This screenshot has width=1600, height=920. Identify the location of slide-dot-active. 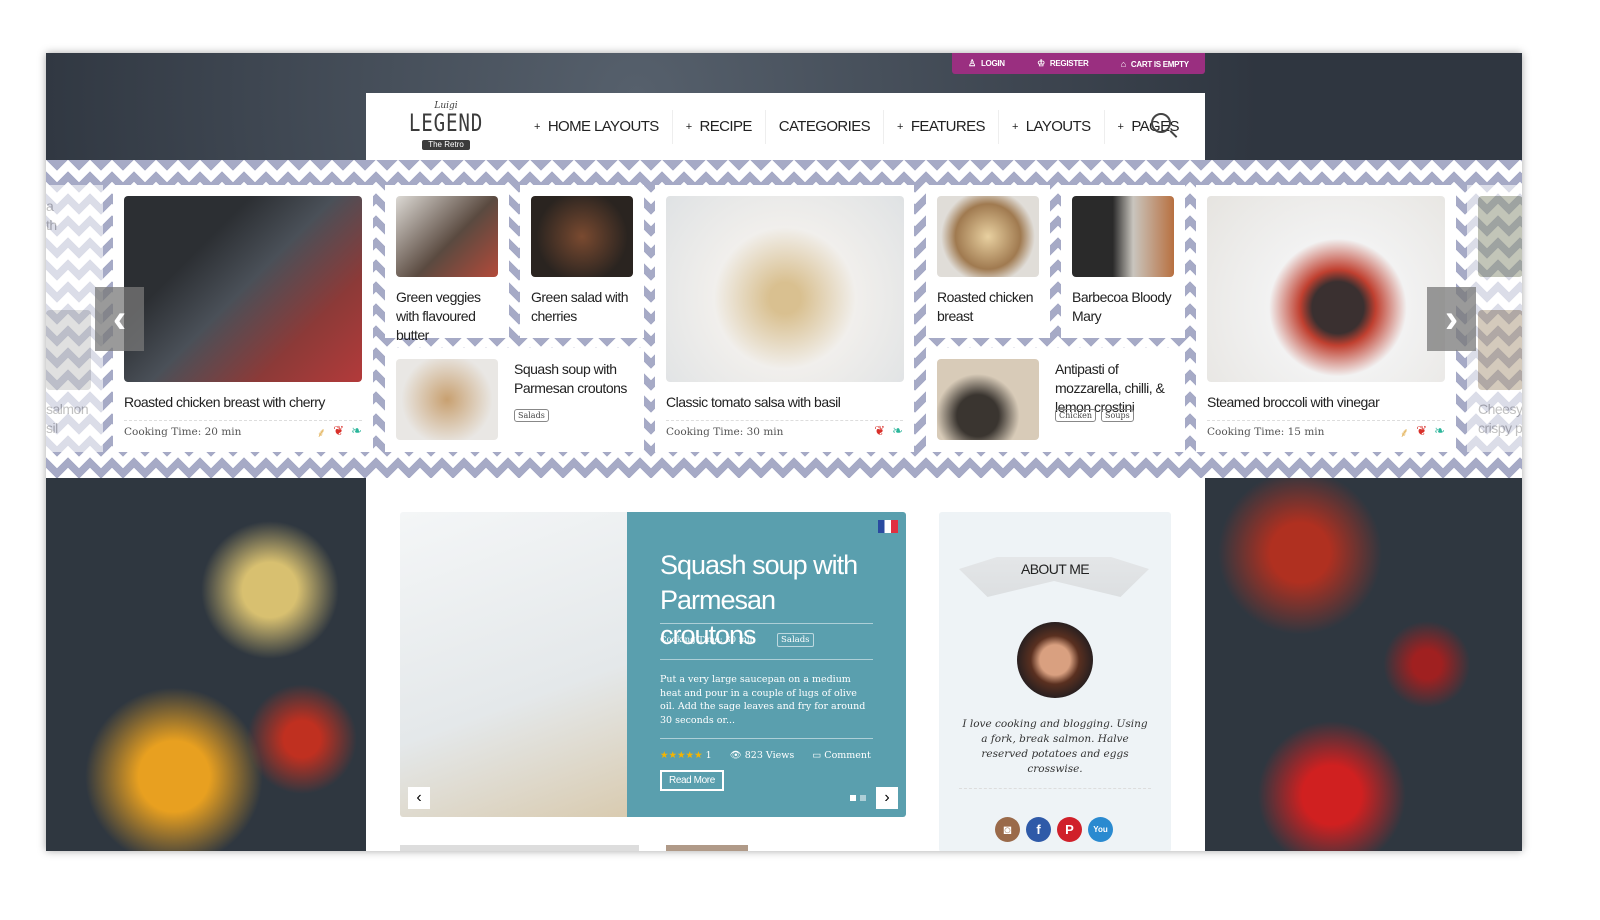
(853, 798).